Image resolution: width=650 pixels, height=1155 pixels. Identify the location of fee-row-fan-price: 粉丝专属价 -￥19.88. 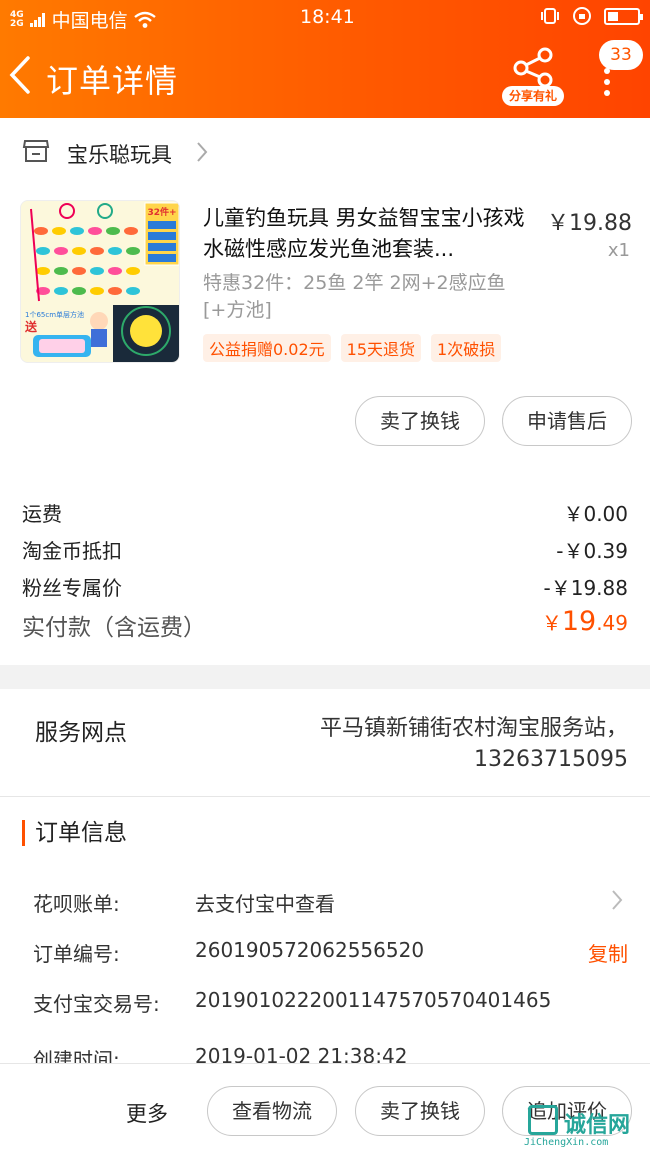
(325, 586).